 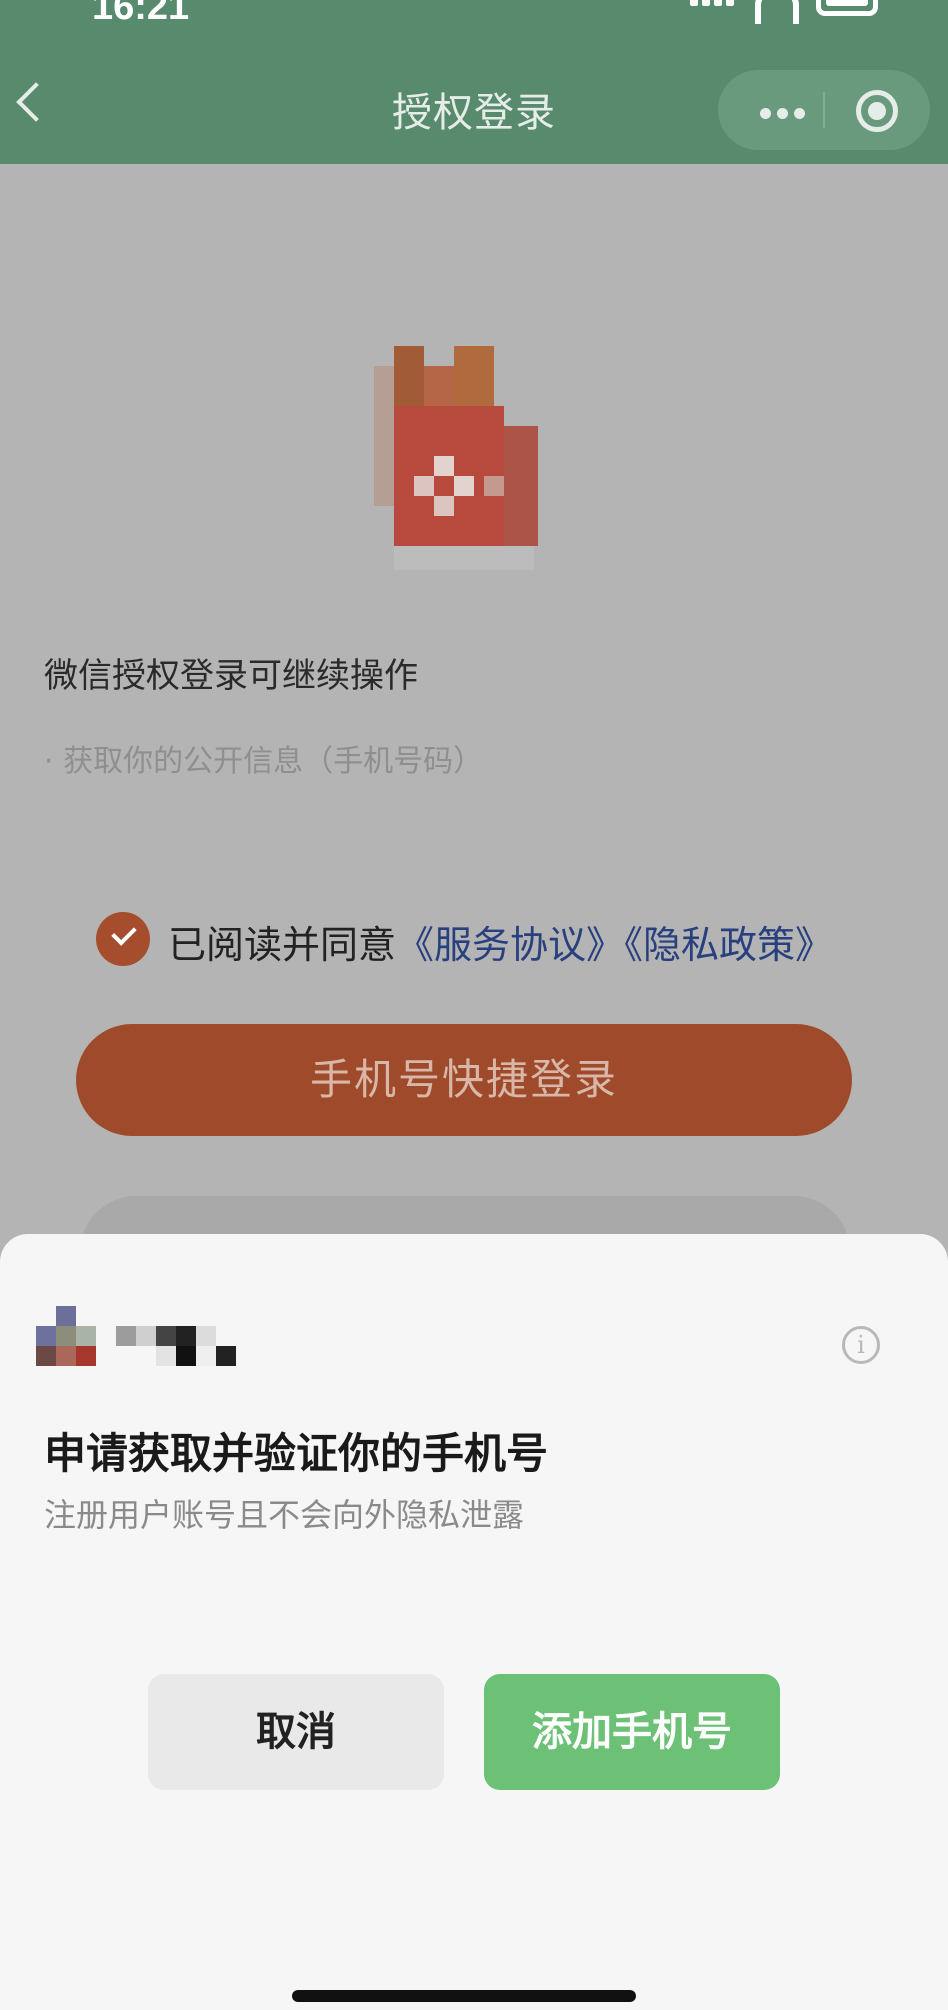 What do you see at coordinates (264, 761) in the screenshot?
I see `intro-permission-item: · 获取你的公开信息（手机号码）` at bounding box center [264, 761].